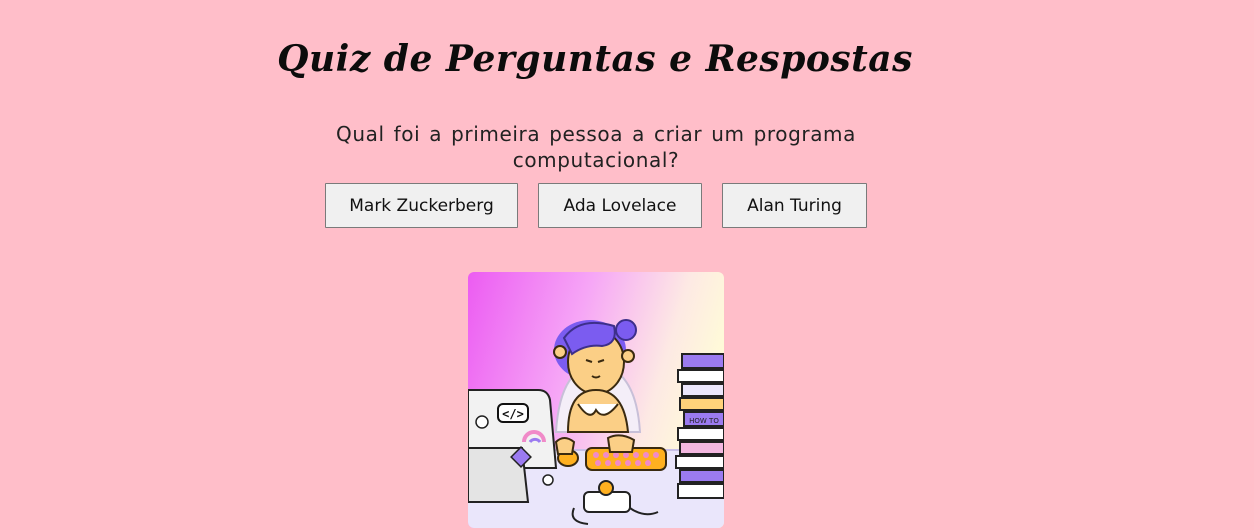 Image resolution: width=1254 pixels, height=530 pixels. Describe the element at coordinates (513, 414) in the screenshot. I see `code-sticker-text: </>` at that location.